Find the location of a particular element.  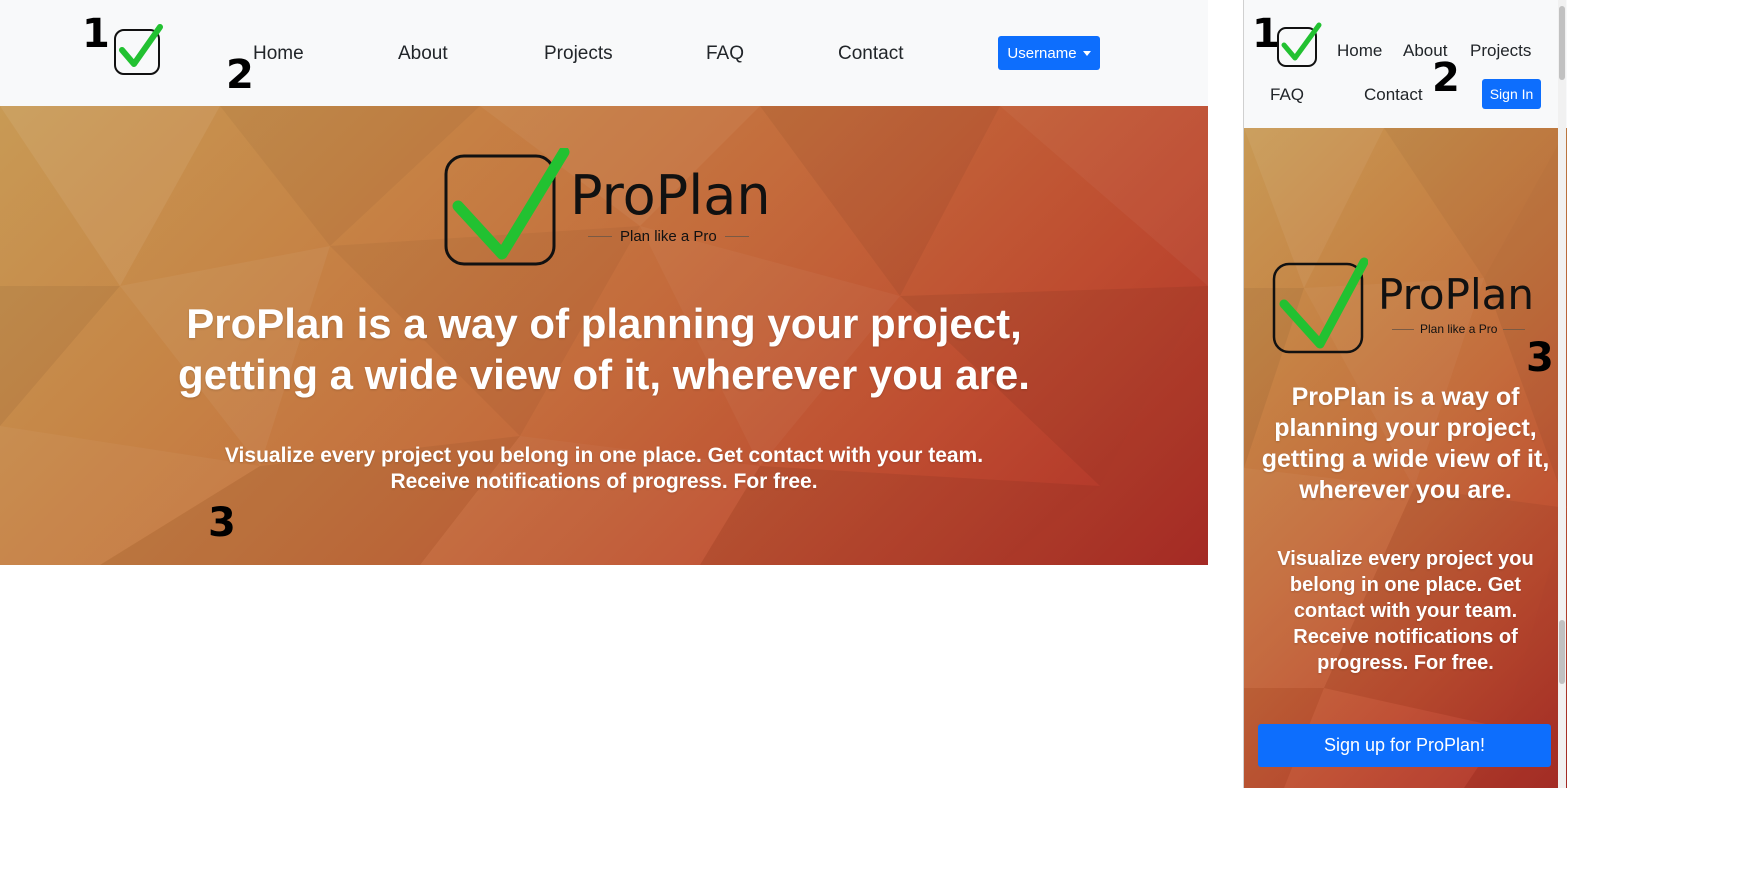

sign-up-cta-button: Sign up for ProPlan! is located at coordinates (1404, 745).